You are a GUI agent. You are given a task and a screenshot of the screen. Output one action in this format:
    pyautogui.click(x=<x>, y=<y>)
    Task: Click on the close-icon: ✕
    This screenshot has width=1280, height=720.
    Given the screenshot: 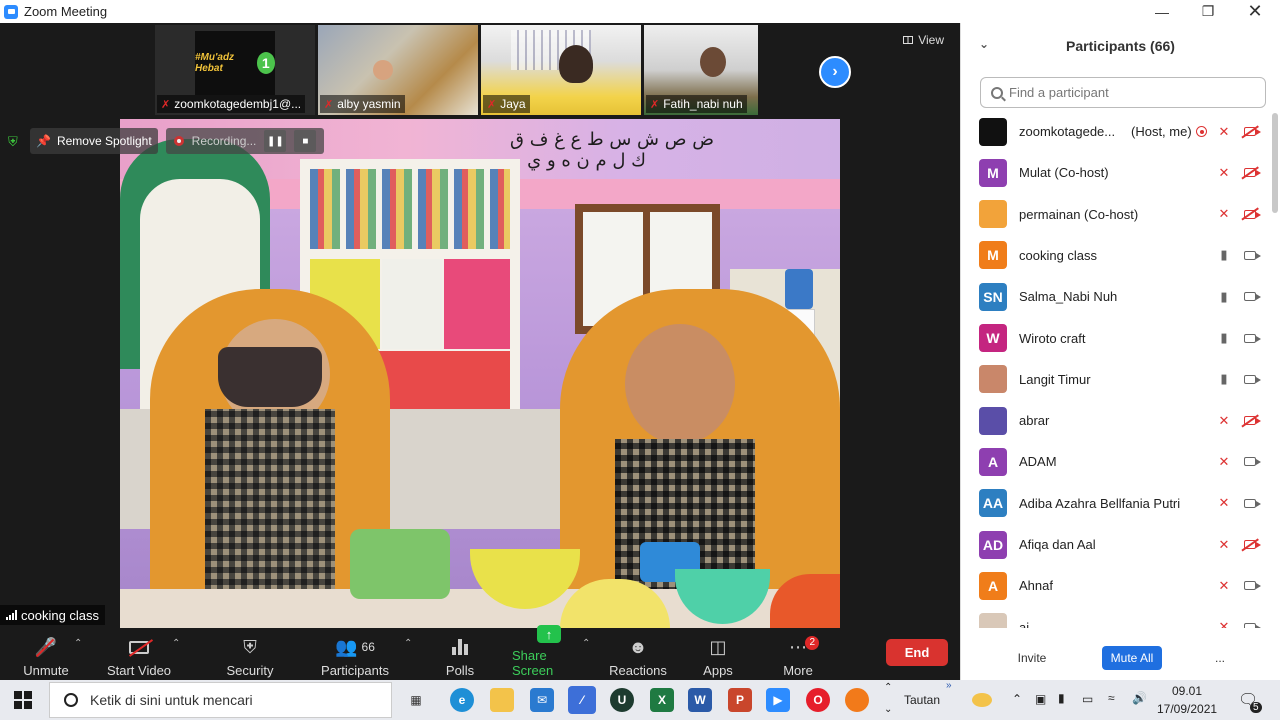 What is the action you would take?
    pyautogui.click(x=1255, y=11)
    